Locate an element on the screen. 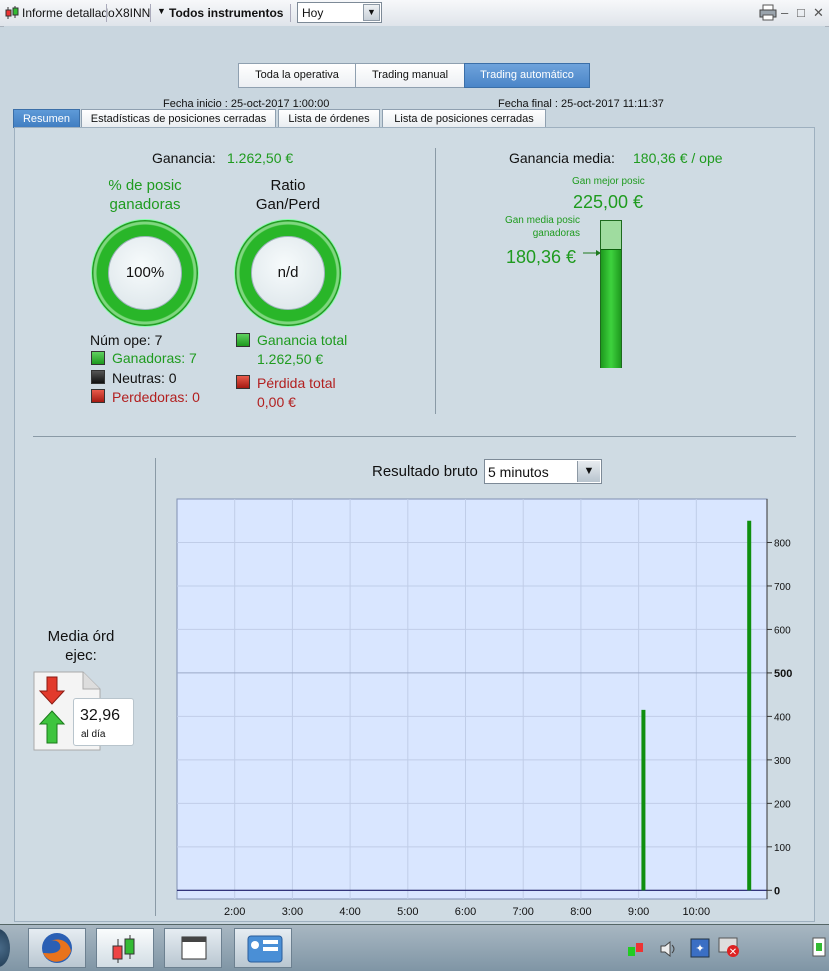  orders-value: 32,96 is located at coordinates (100, 715).